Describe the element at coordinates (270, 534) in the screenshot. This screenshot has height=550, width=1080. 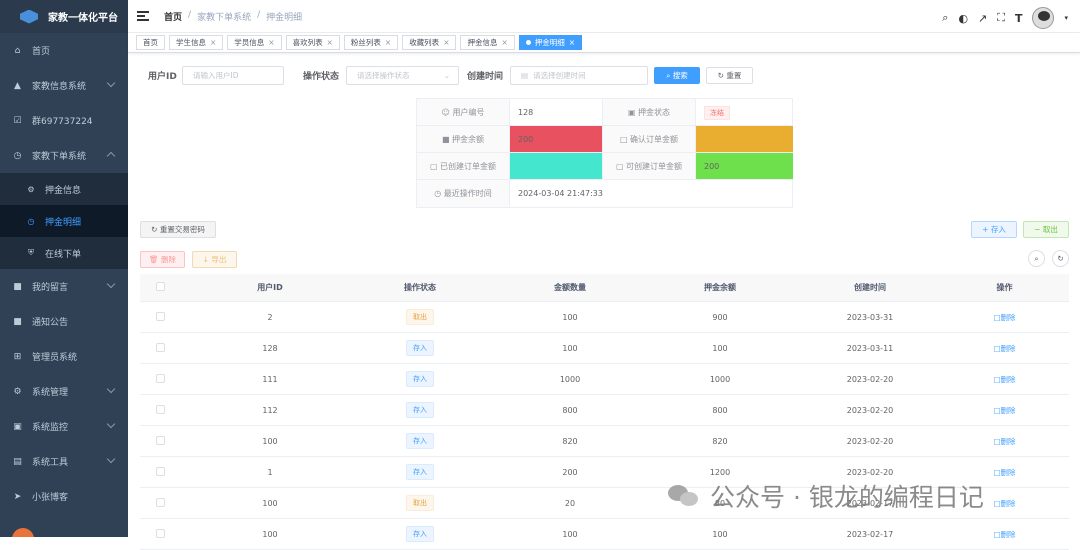
I see `user-id-cell: 100` at that location.